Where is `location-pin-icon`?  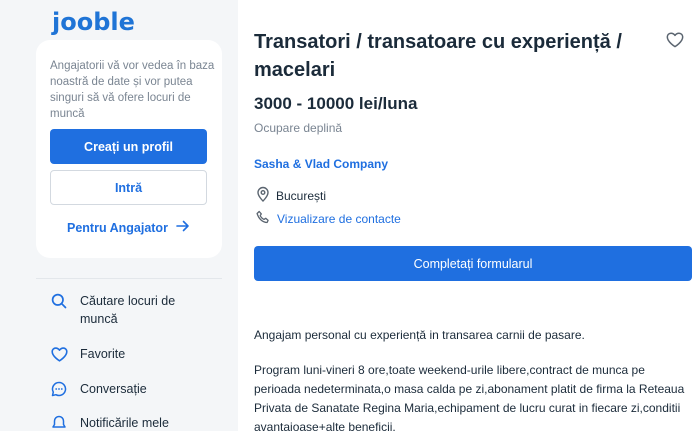
location-pin-icon is located at coordinates (263, 195).